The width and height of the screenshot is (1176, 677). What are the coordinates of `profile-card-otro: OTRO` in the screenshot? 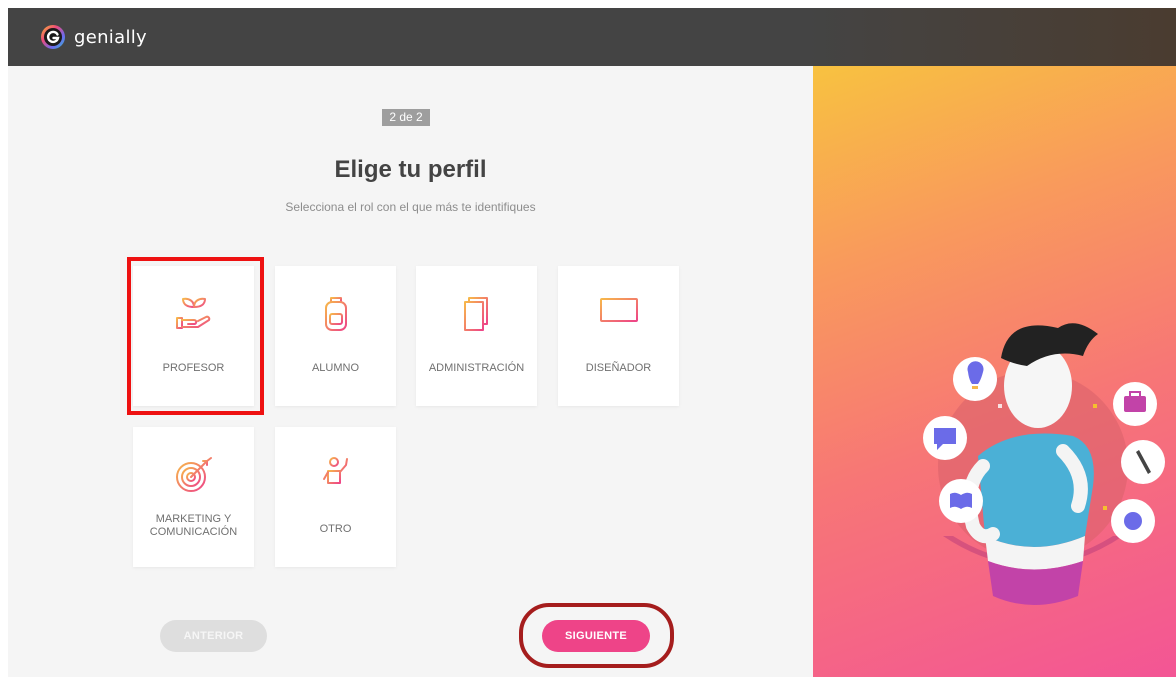 It's located at (335, 497).